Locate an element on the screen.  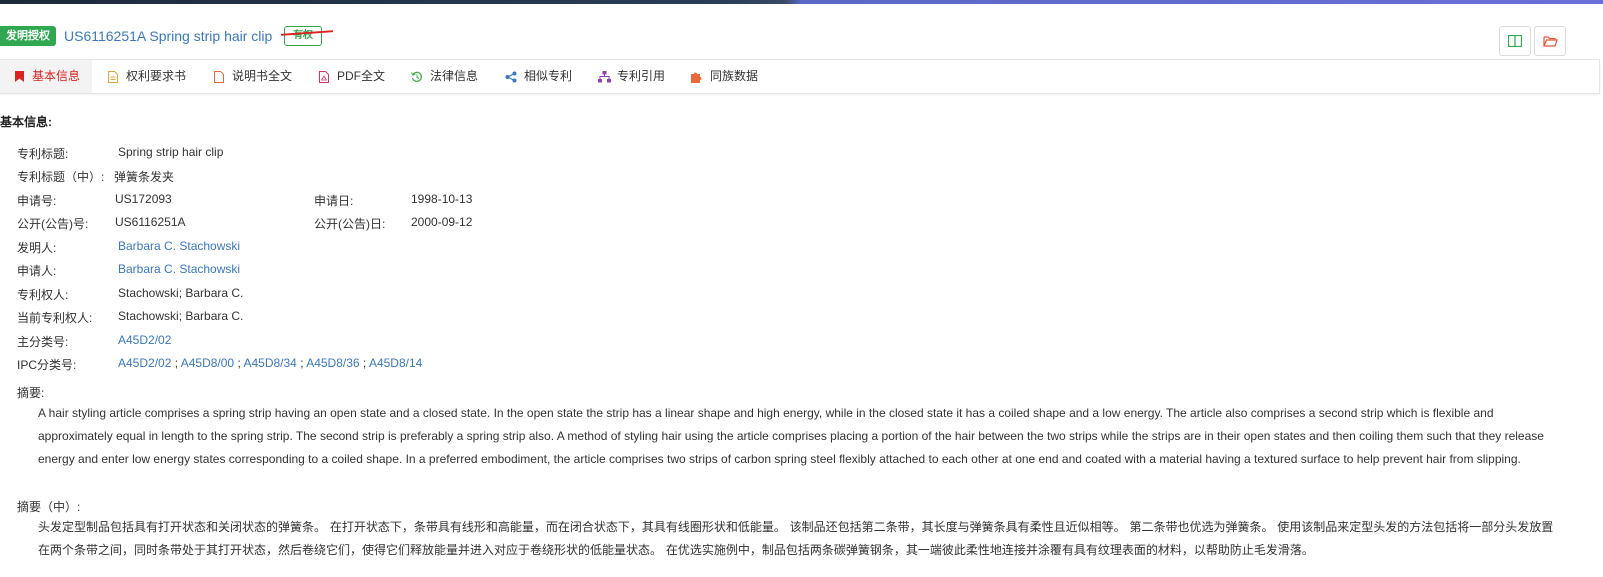
pub-date-label: 公开(公告)日: is located at coordinates (350, 224).